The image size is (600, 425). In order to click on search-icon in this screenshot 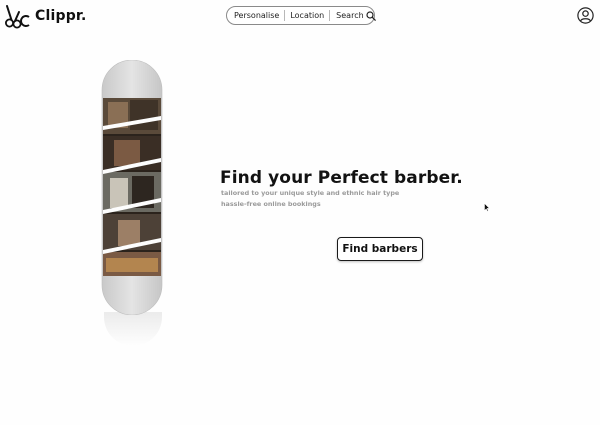, I will do `click(371, 15)`.